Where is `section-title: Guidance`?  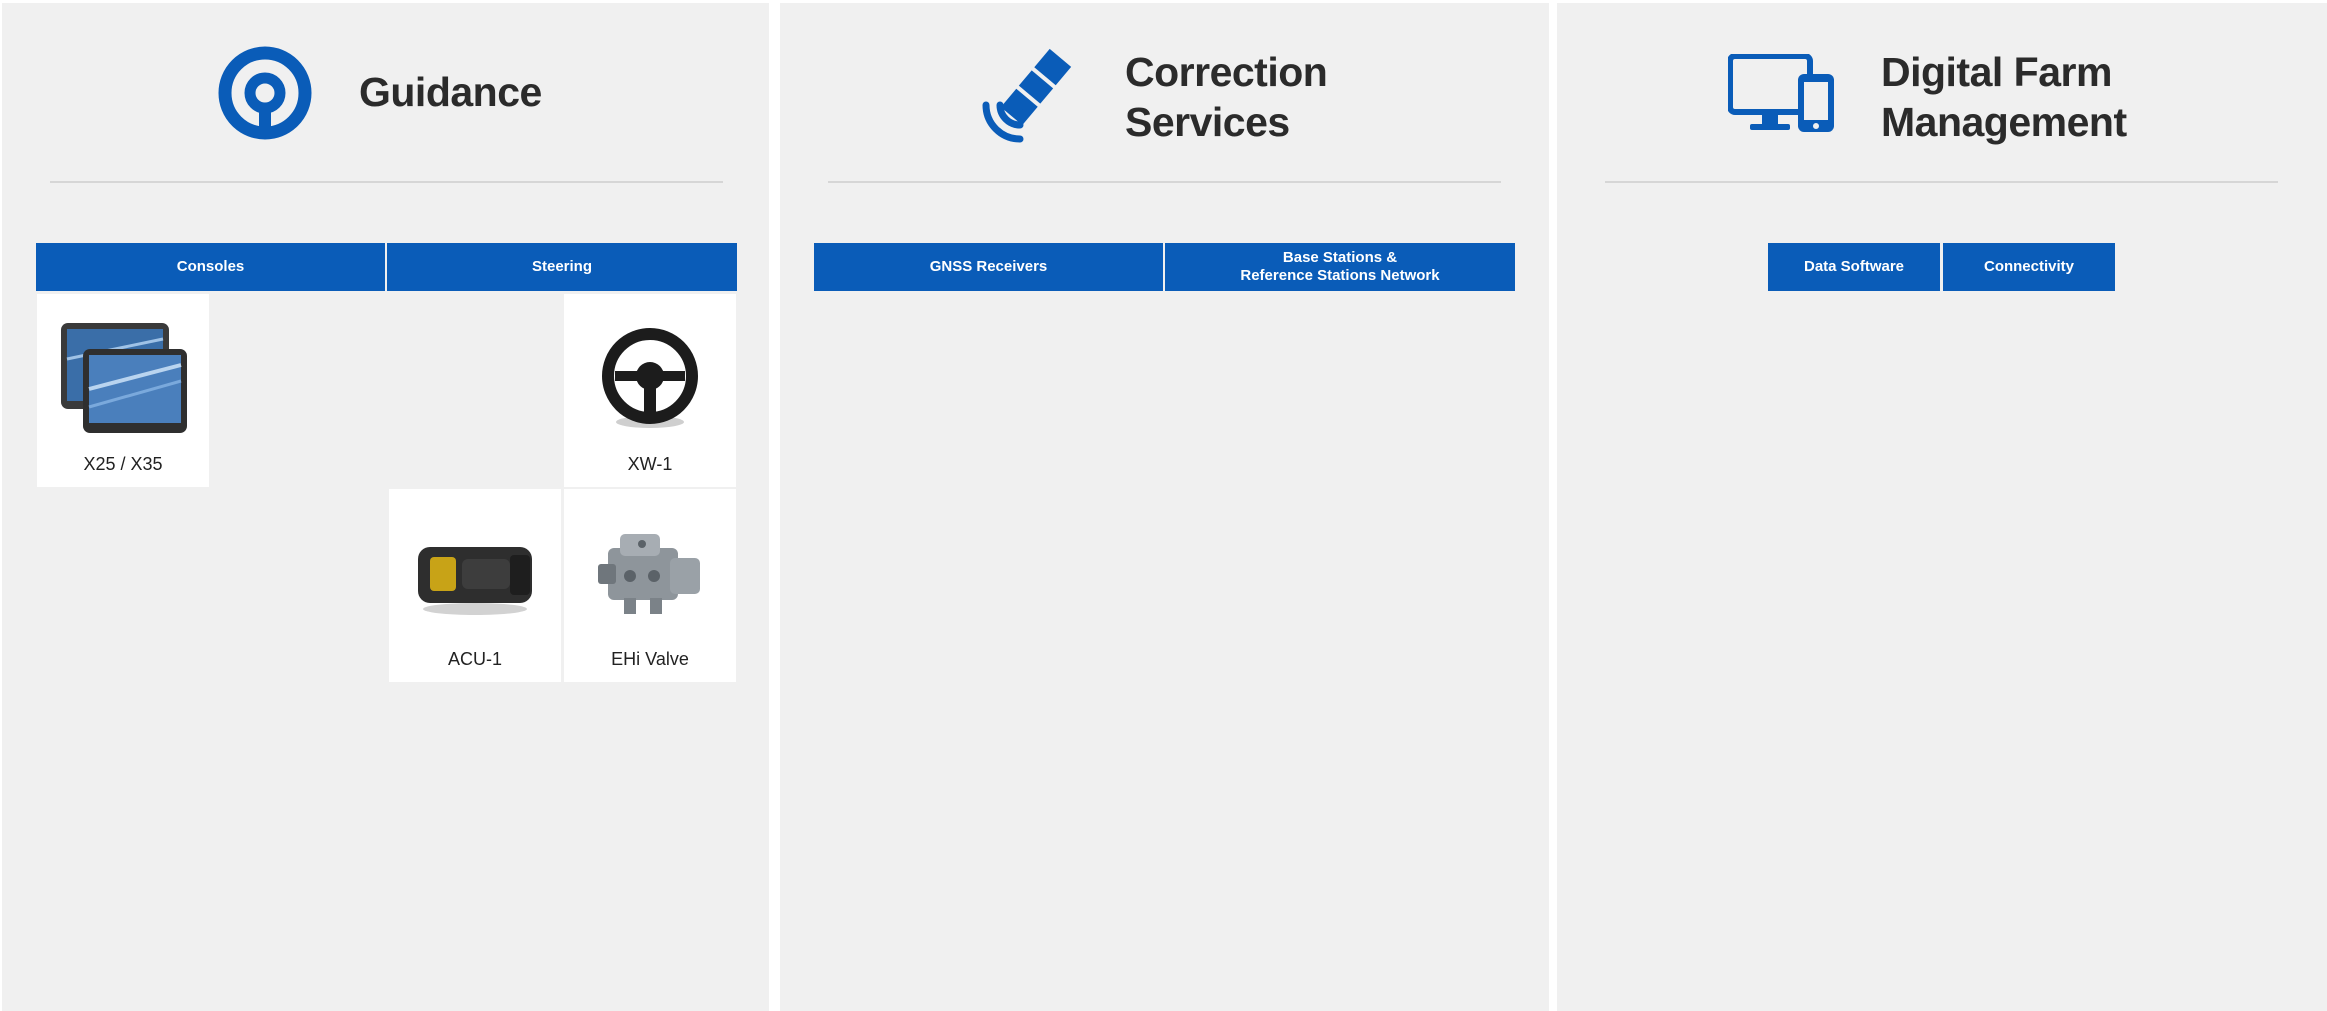 section-title: Guidance is located at coordinates (450, 92).